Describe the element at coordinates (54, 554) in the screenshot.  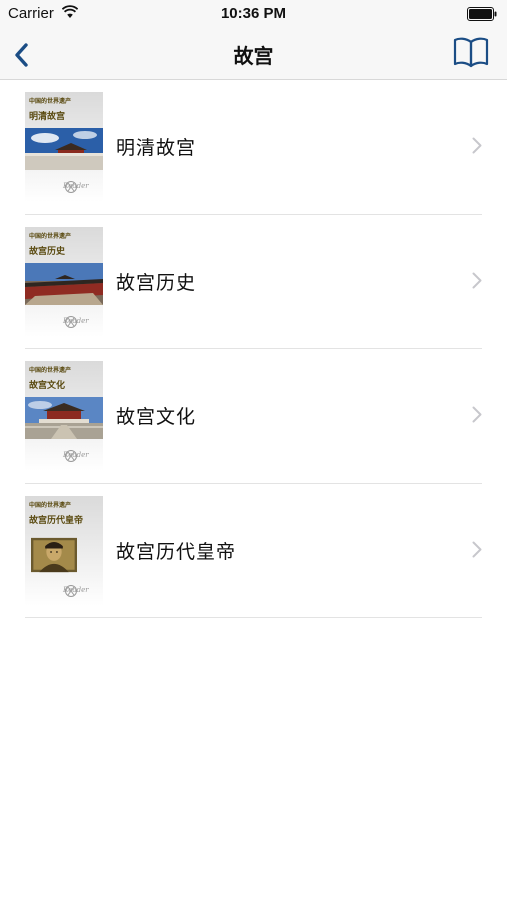
I see `cover-portrait` at that location.